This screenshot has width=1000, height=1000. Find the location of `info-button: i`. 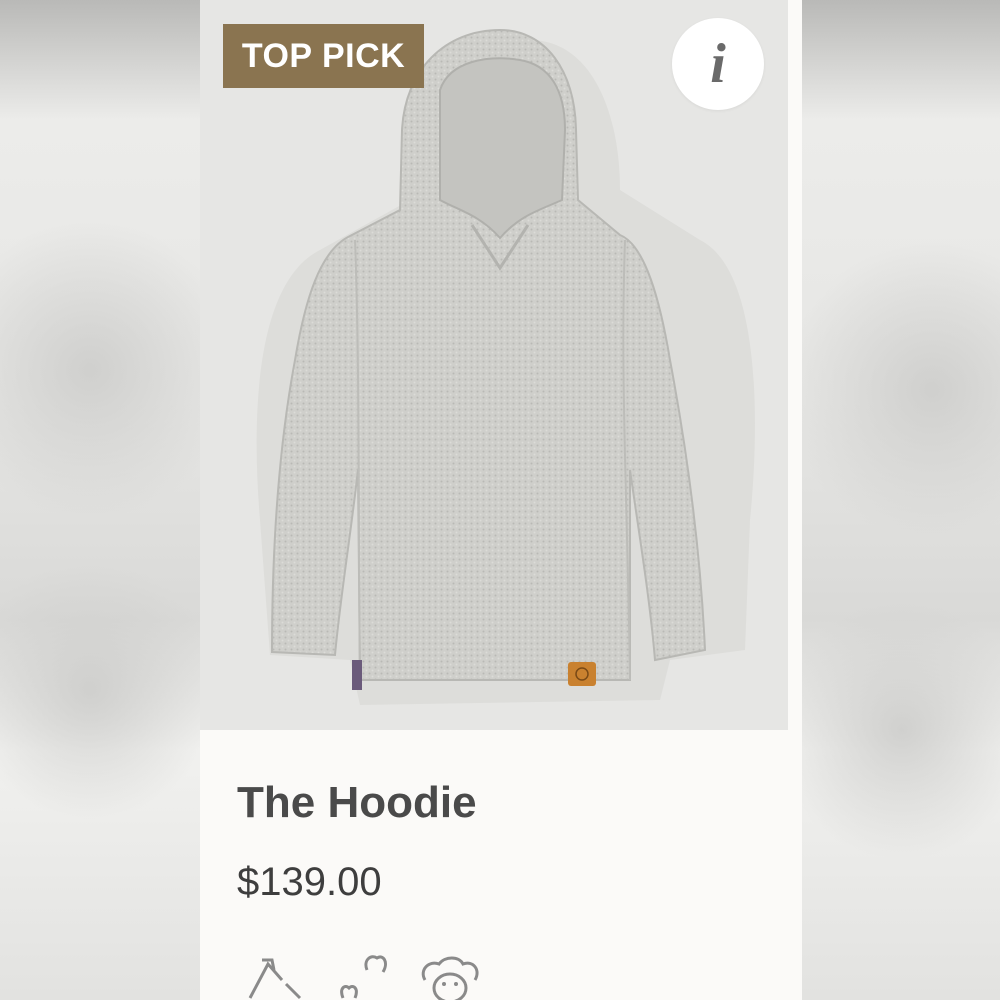

info-button: i is located at coordinates (718, 64).